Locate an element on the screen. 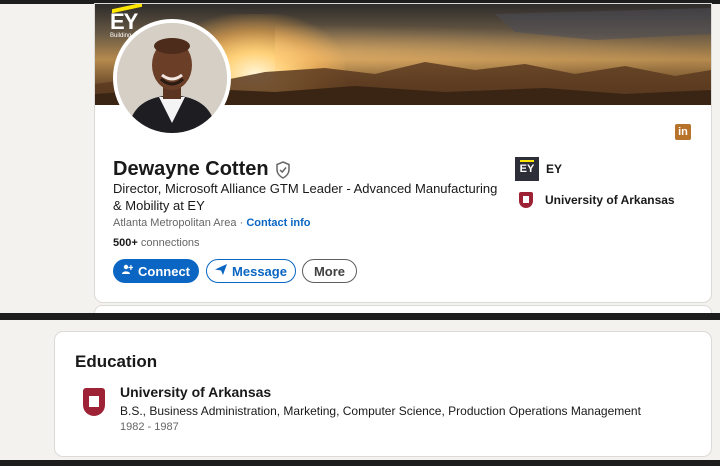 Image resolution: width=720 pixels, height=466 pixels. message-label: Message is located at coordinates (259, 271).